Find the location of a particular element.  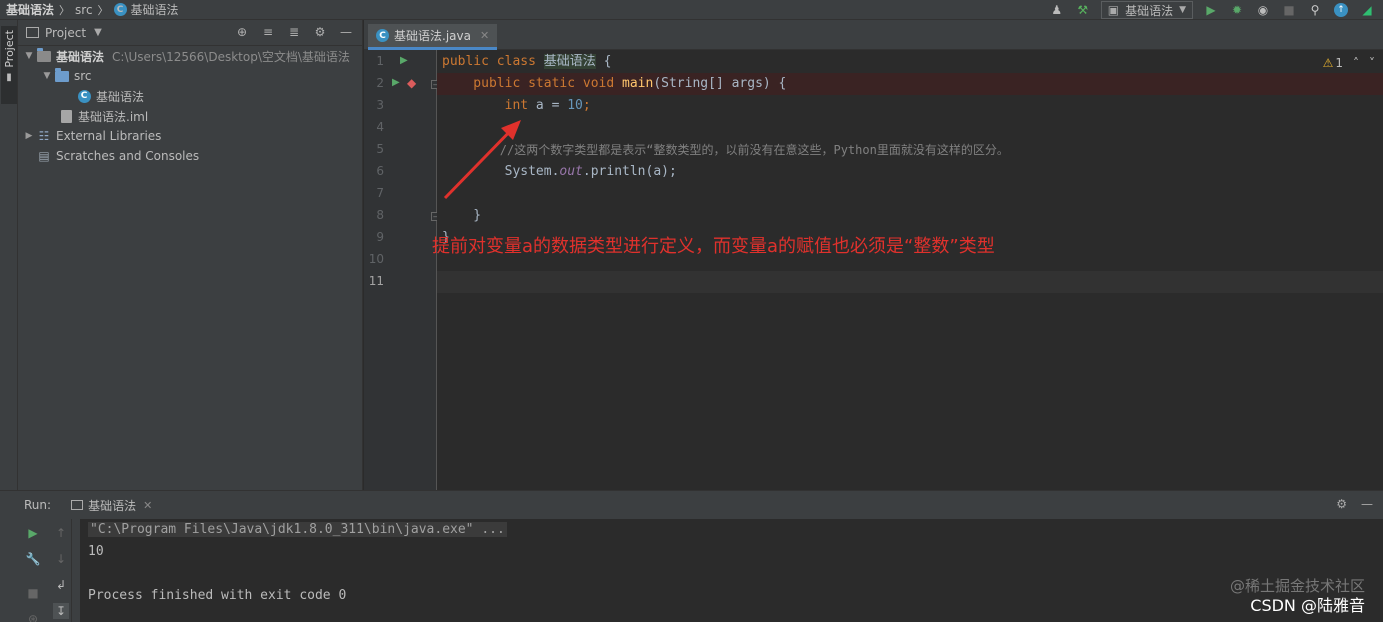

editor-gutter: 1 2 3 4 5 6 7 8 9 10 11 ▶ ▶ ◆ − − is located at coordinates (402, 270).